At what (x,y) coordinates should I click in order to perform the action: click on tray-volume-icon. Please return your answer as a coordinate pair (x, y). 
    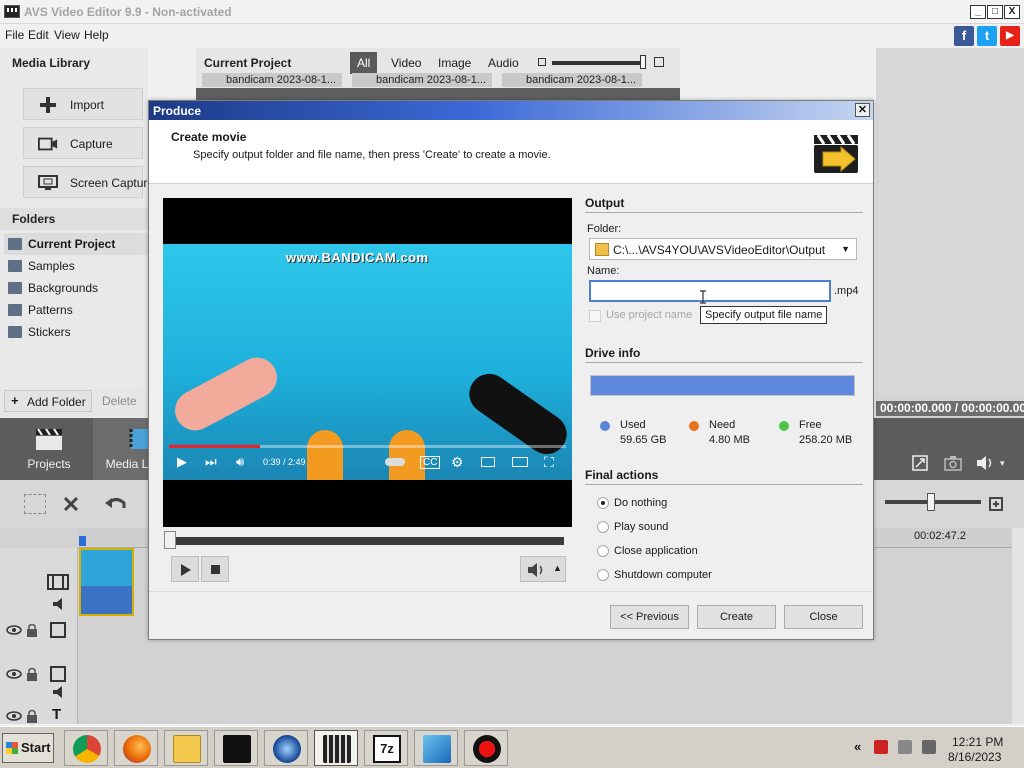
    Looking at the image, I should click on (929, 747).